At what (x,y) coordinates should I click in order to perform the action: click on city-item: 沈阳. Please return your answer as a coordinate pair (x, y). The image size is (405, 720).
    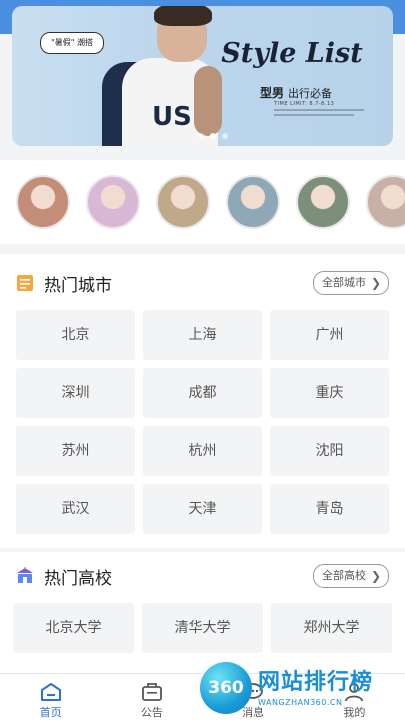
    Looking at the image, I should click on (329, 451).